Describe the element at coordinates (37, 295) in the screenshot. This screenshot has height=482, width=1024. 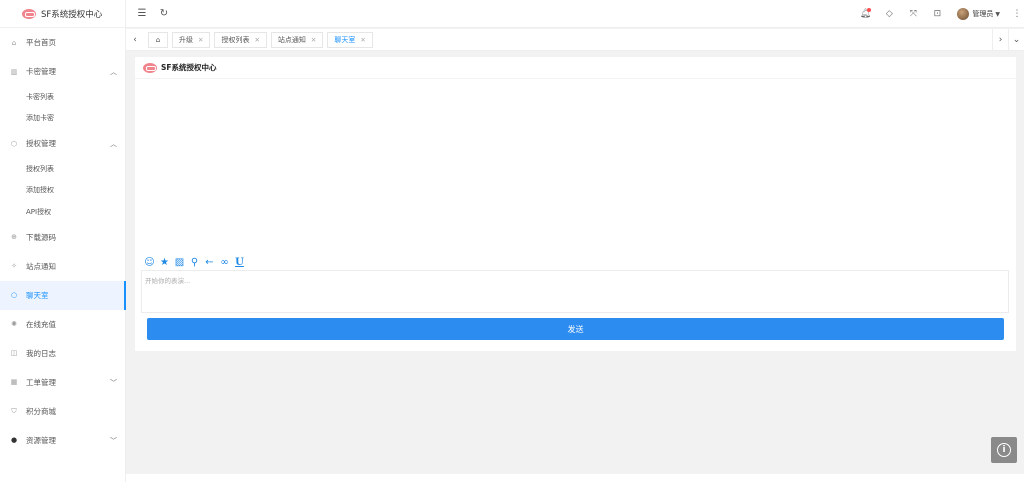
I see `sidebar-item-label: 聊天室` at that location.